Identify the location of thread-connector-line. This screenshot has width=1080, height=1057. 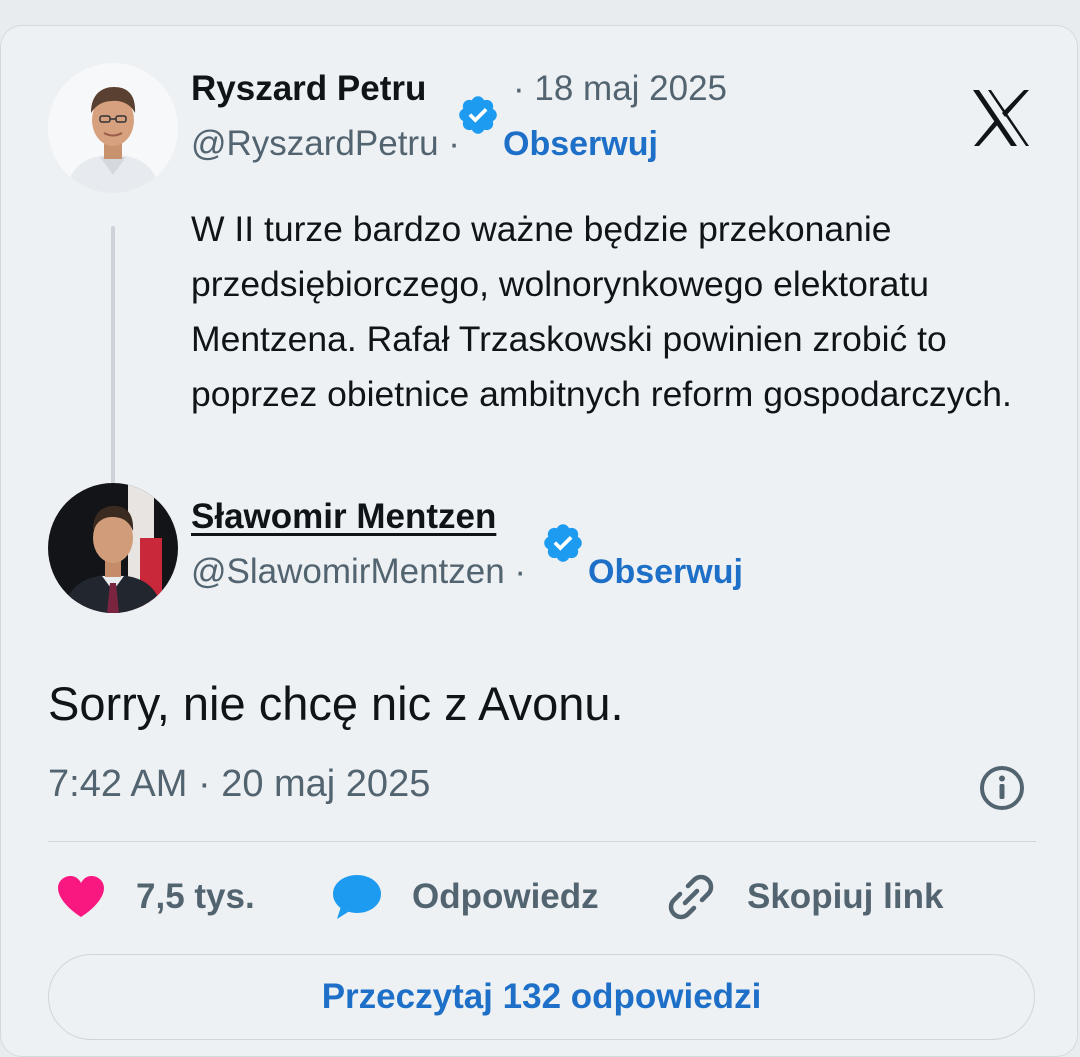
(113, 360).